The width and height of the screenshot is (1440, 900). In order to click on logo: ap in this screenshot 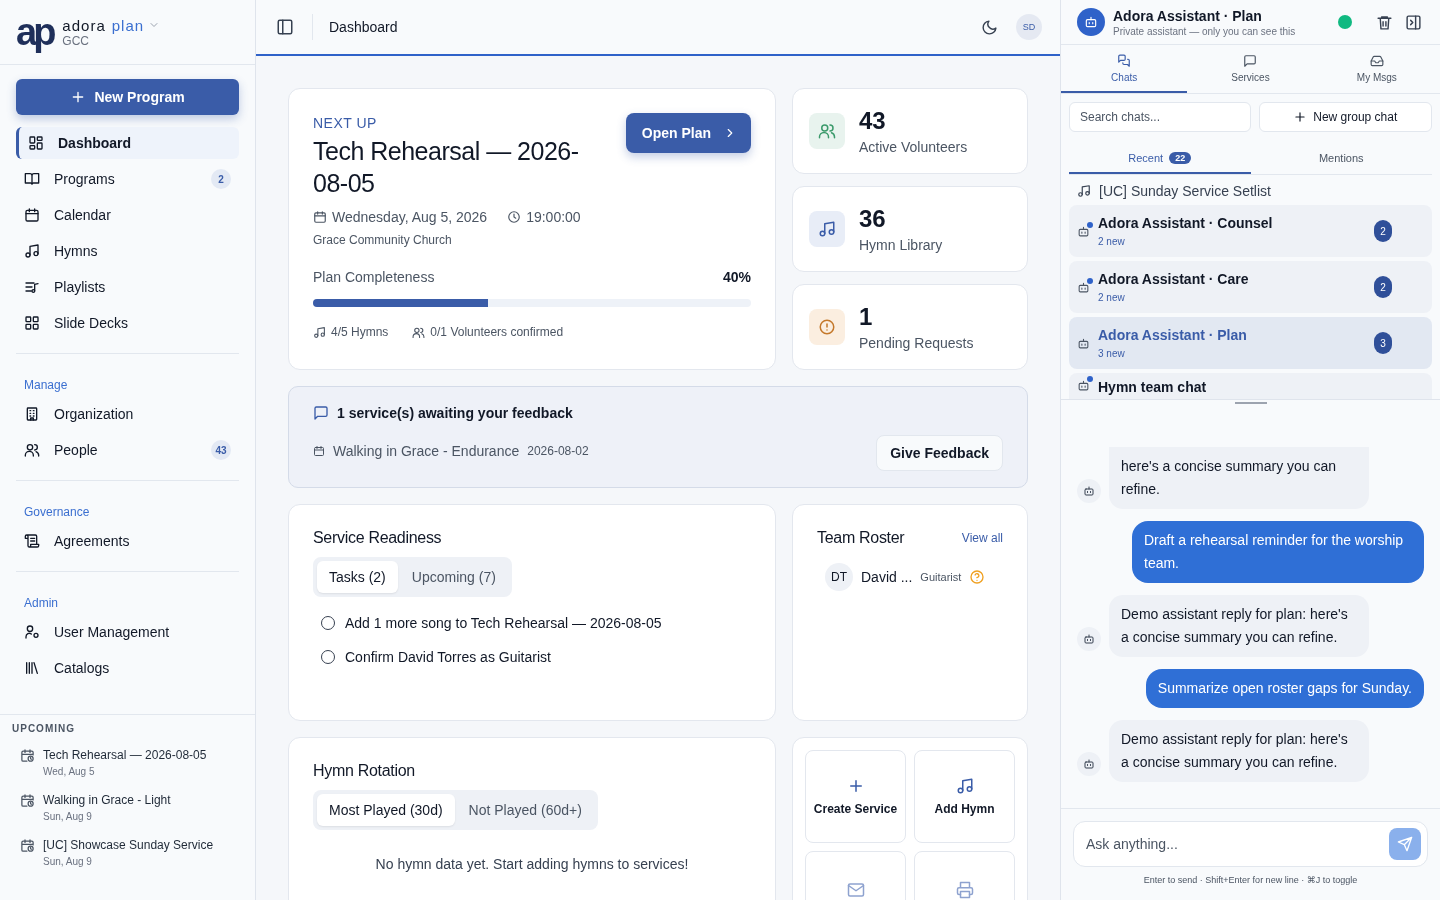, I will do `click(34, 32)`.